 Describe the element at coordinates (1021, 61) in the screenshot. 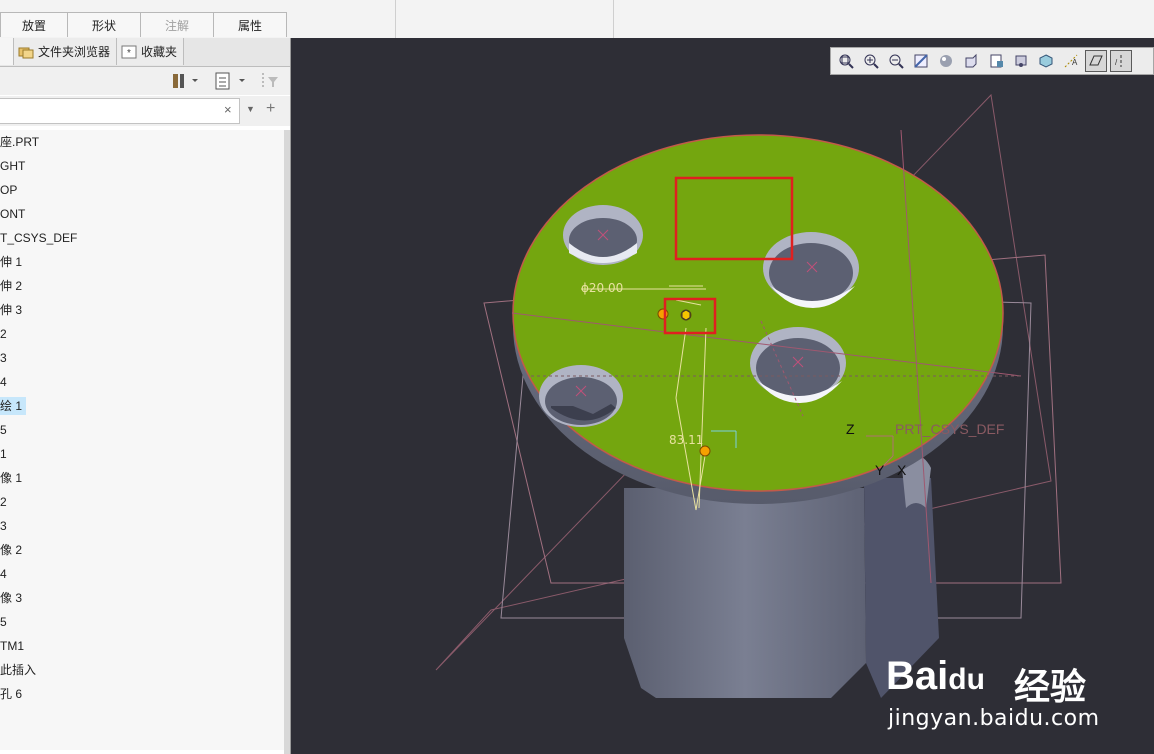

I see `perspective-icon` at that location.